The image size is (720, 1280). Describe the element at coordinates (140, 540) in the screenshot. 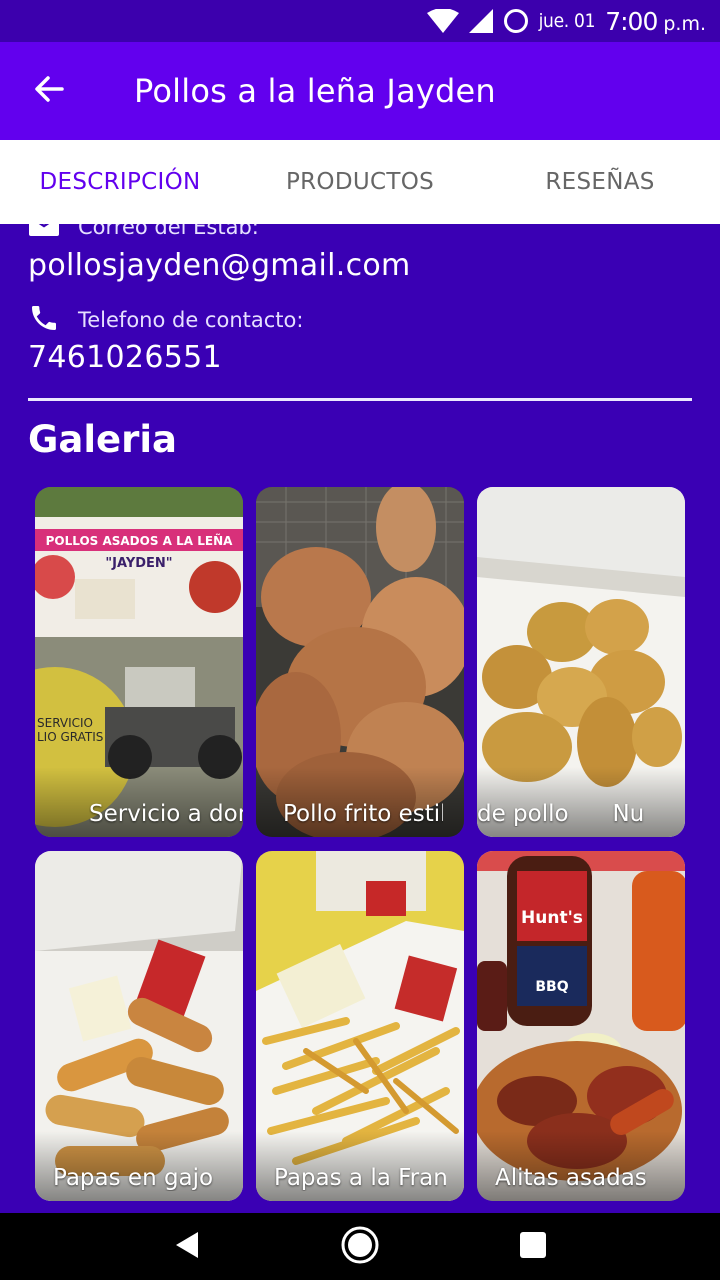

I see `sign-title-text: POLLOS ASADOS A LA LEÑA` at that location.